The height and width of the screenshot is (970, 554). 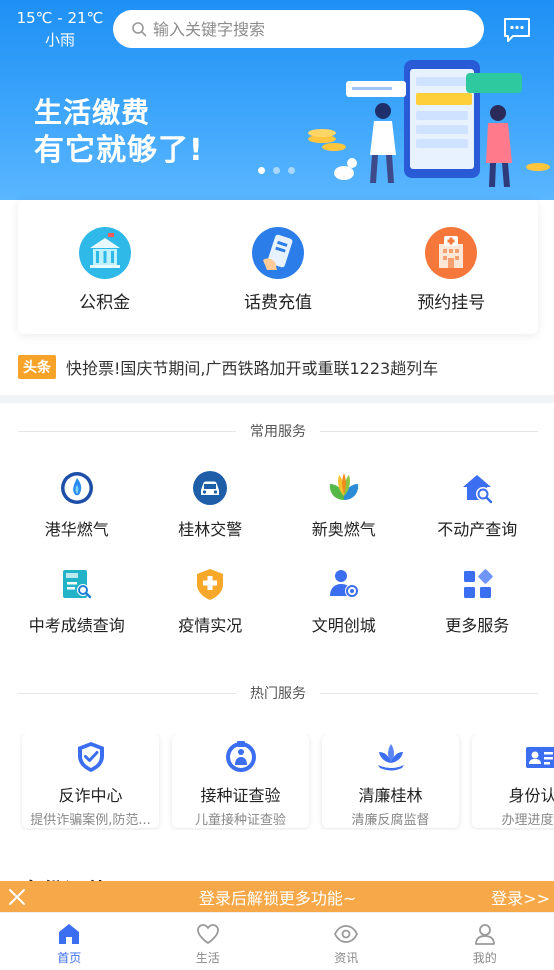 What do you see at coordinates (59, 40) in the screenshot?
I see `weather-condition: 小雨` at bounding box center [59, 40].